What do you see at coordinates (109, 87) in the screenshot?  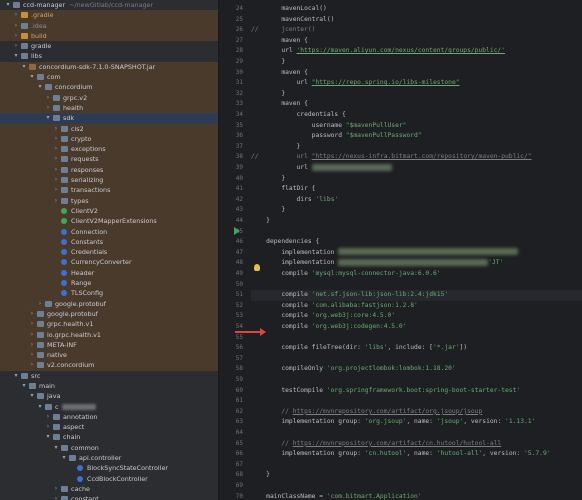 I see `tree-item: ▾ concordium` at bounding box center [109, 87].